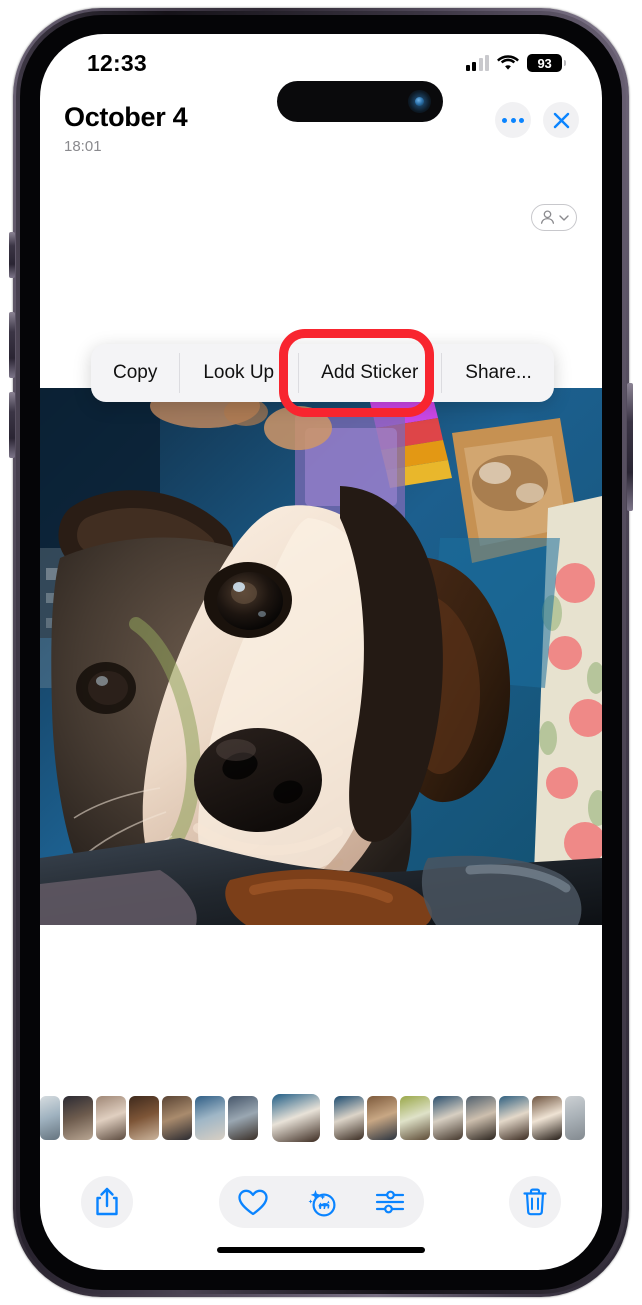  I want to click on adjust-button, so click(390, 1202).